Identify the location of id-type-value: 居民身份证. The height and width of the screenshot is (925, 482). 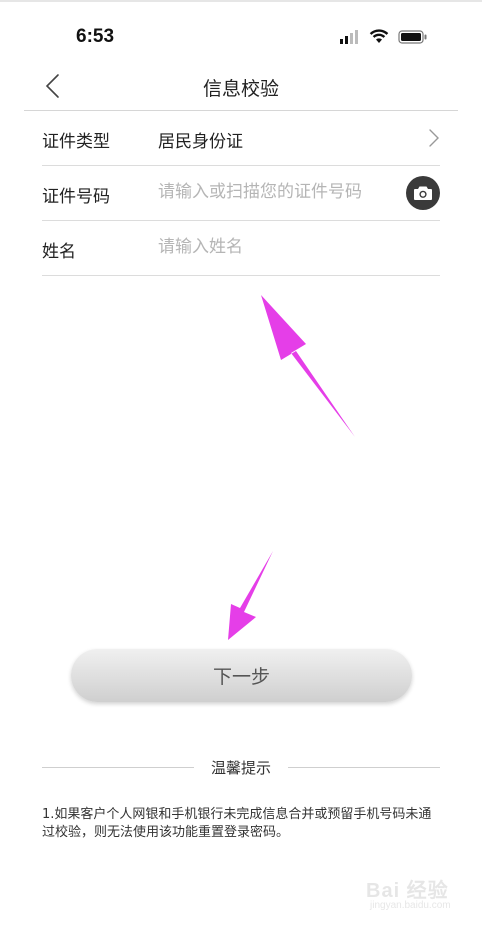
(200, 142).